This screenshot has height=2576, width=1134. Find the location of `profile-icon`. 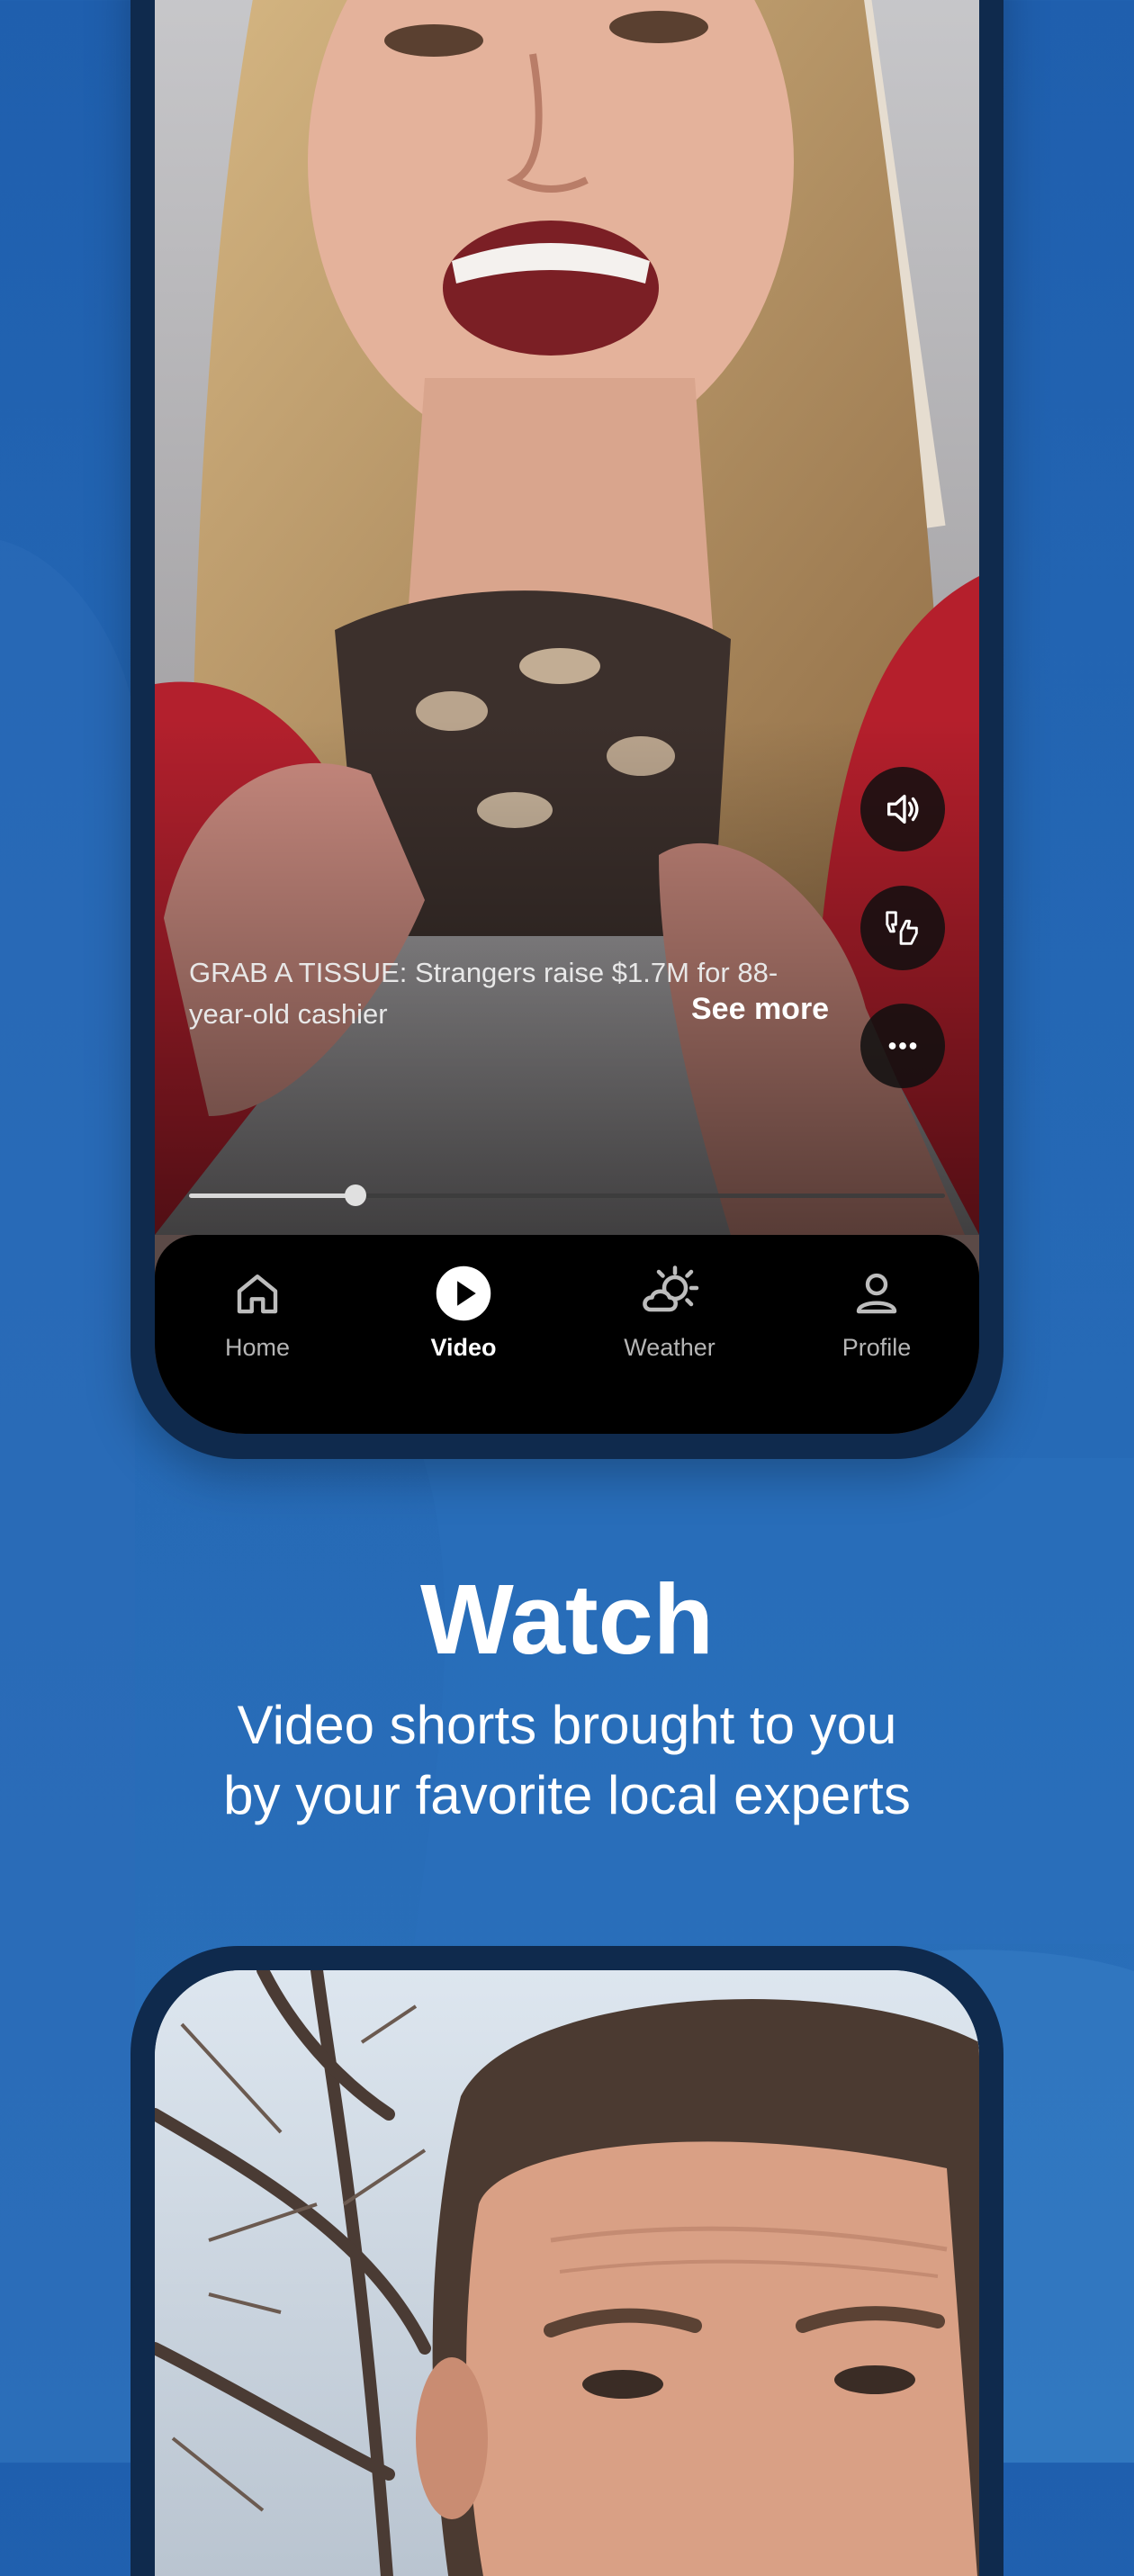

profile-icon is located at coordinates (876, 1293).